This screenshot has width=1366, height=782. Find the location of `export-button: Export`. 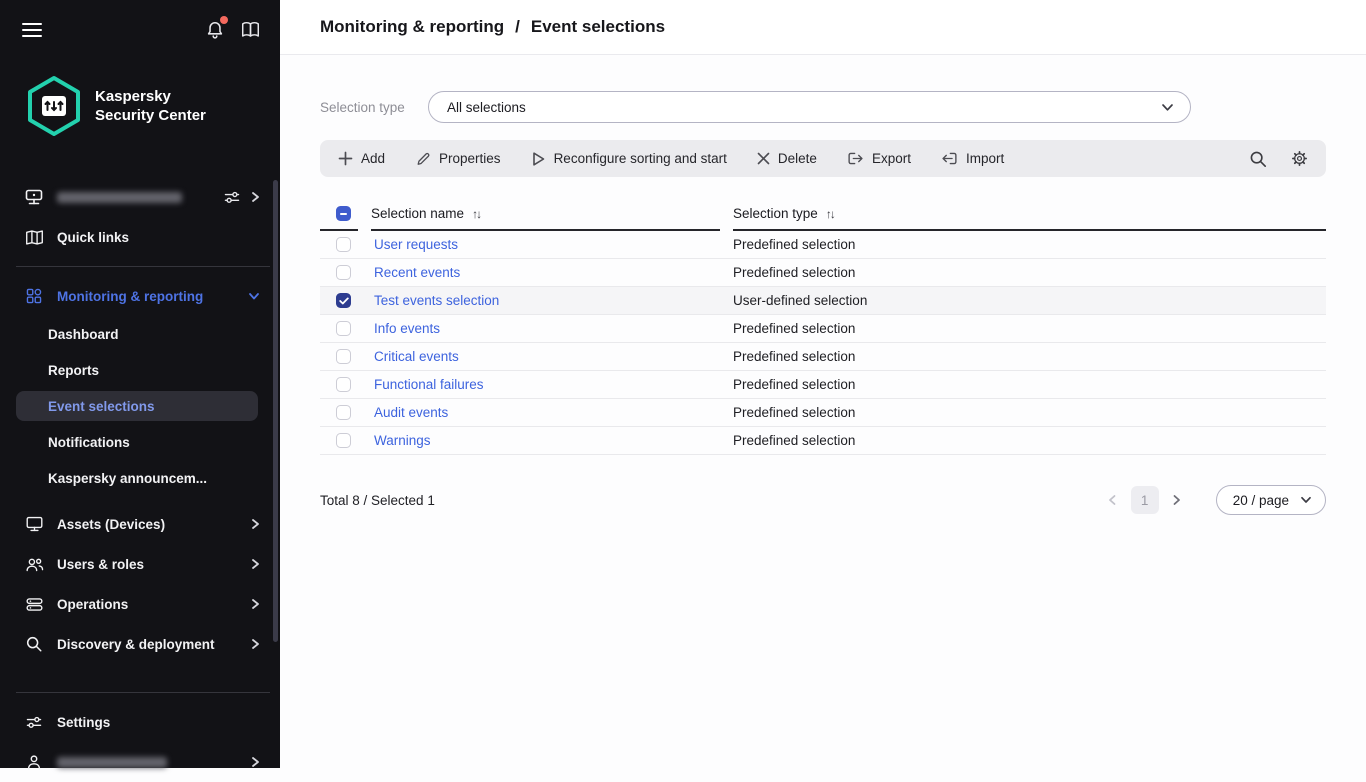

export-button: Export is located at coordinates (879, 158).